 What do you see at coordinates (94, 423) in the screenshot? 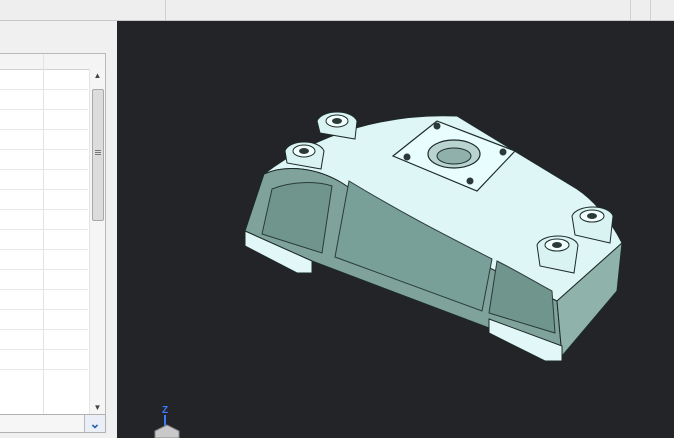
I see `chevron-down-icon: ⌄` at bounding box center [94, 423].